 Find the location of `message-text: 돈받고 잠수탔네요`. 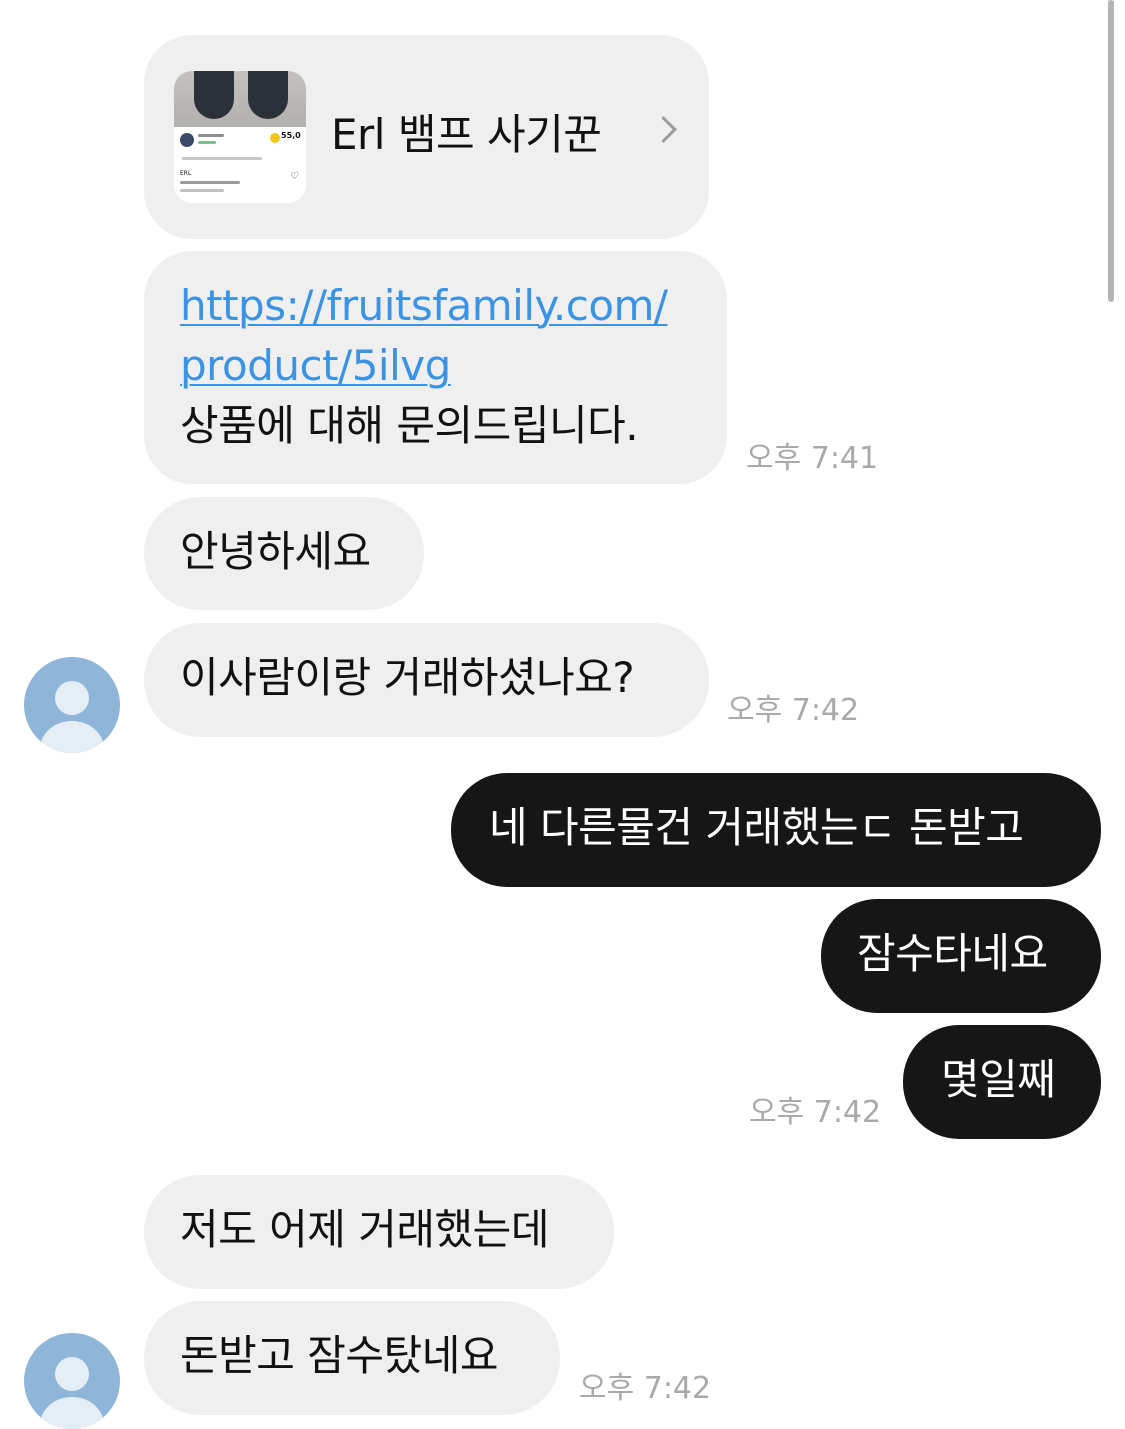

message-text: 돈받고 잠수탔네요 is located at coordinates (339, 1355).